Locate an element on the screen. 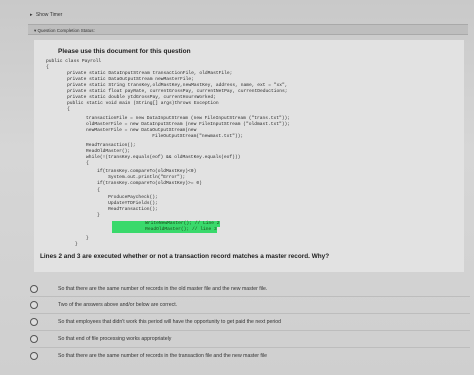  code-line: public class Payroll is located at coordinates (74, 61).